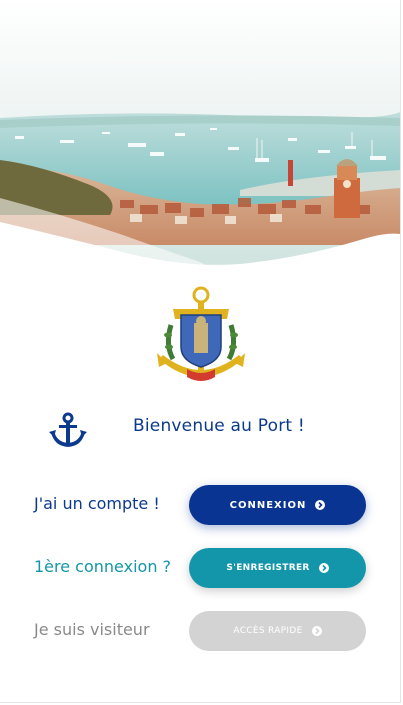  Describe the element at coordinates (268, 568) in the screenshot. I see `register-button-label: S'ENREGISTRER` at that location.